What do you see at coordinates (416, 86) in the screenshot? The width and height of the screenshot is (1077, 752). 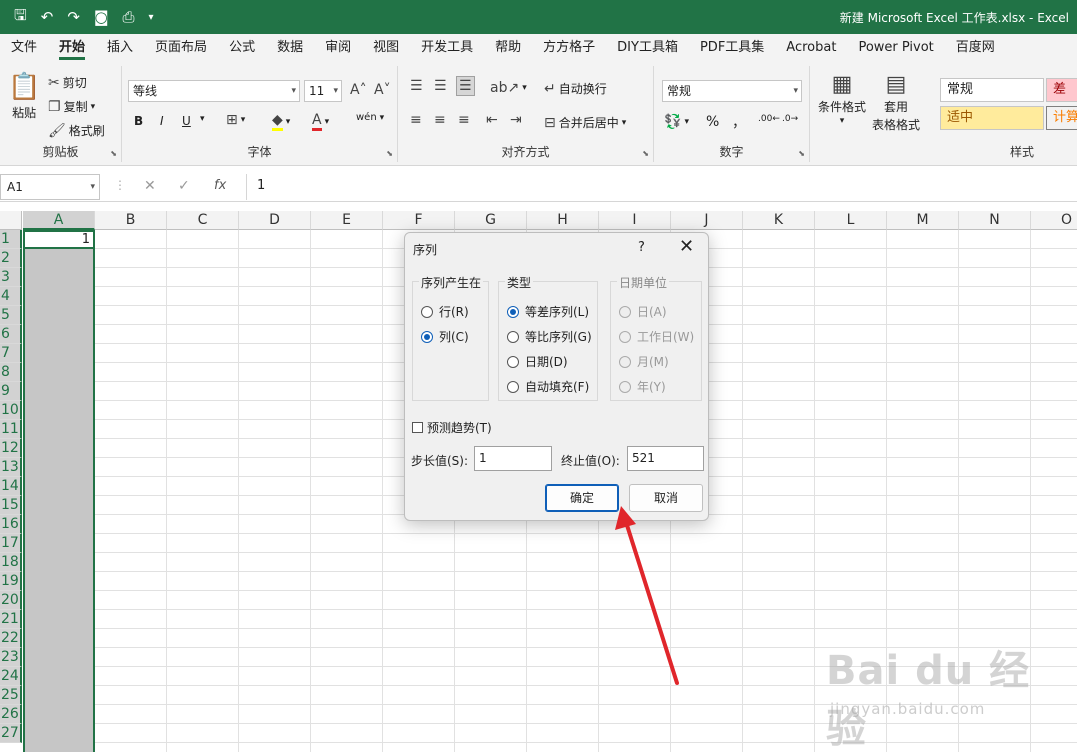 I see `top-align-button: ☰` at bounding box center [416, 86].